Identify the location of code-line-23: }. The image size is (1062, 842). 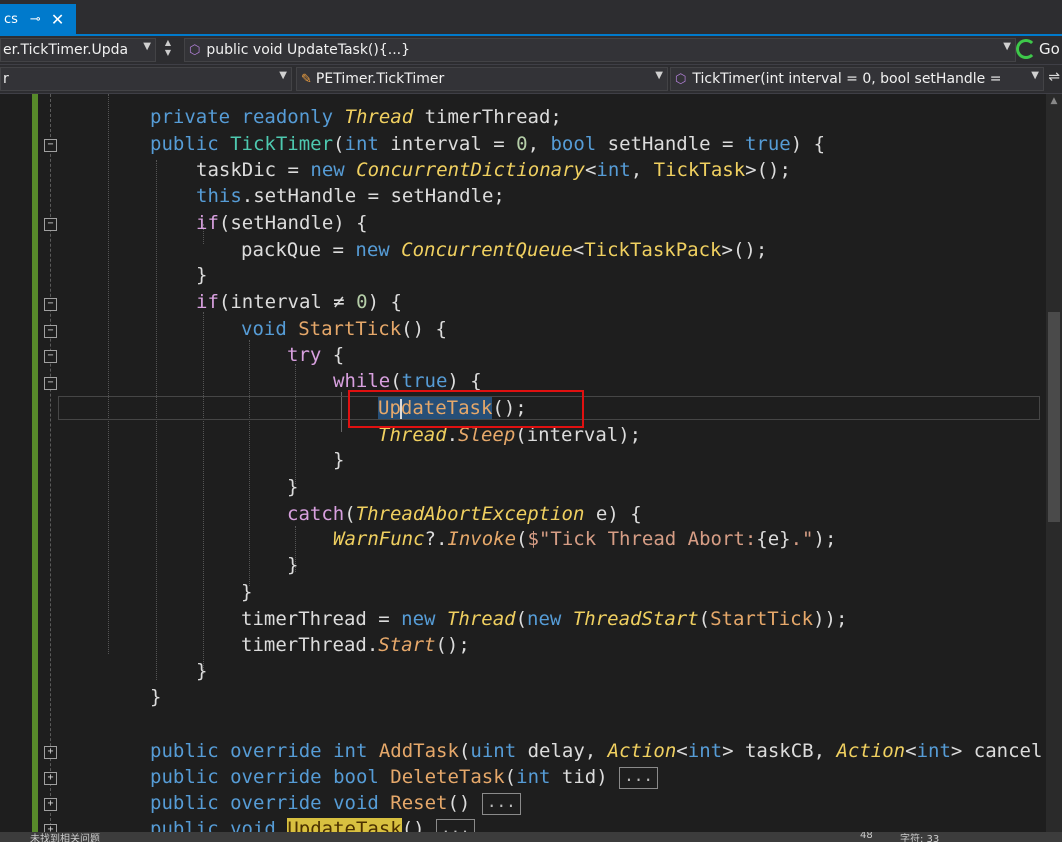
(156, 697).